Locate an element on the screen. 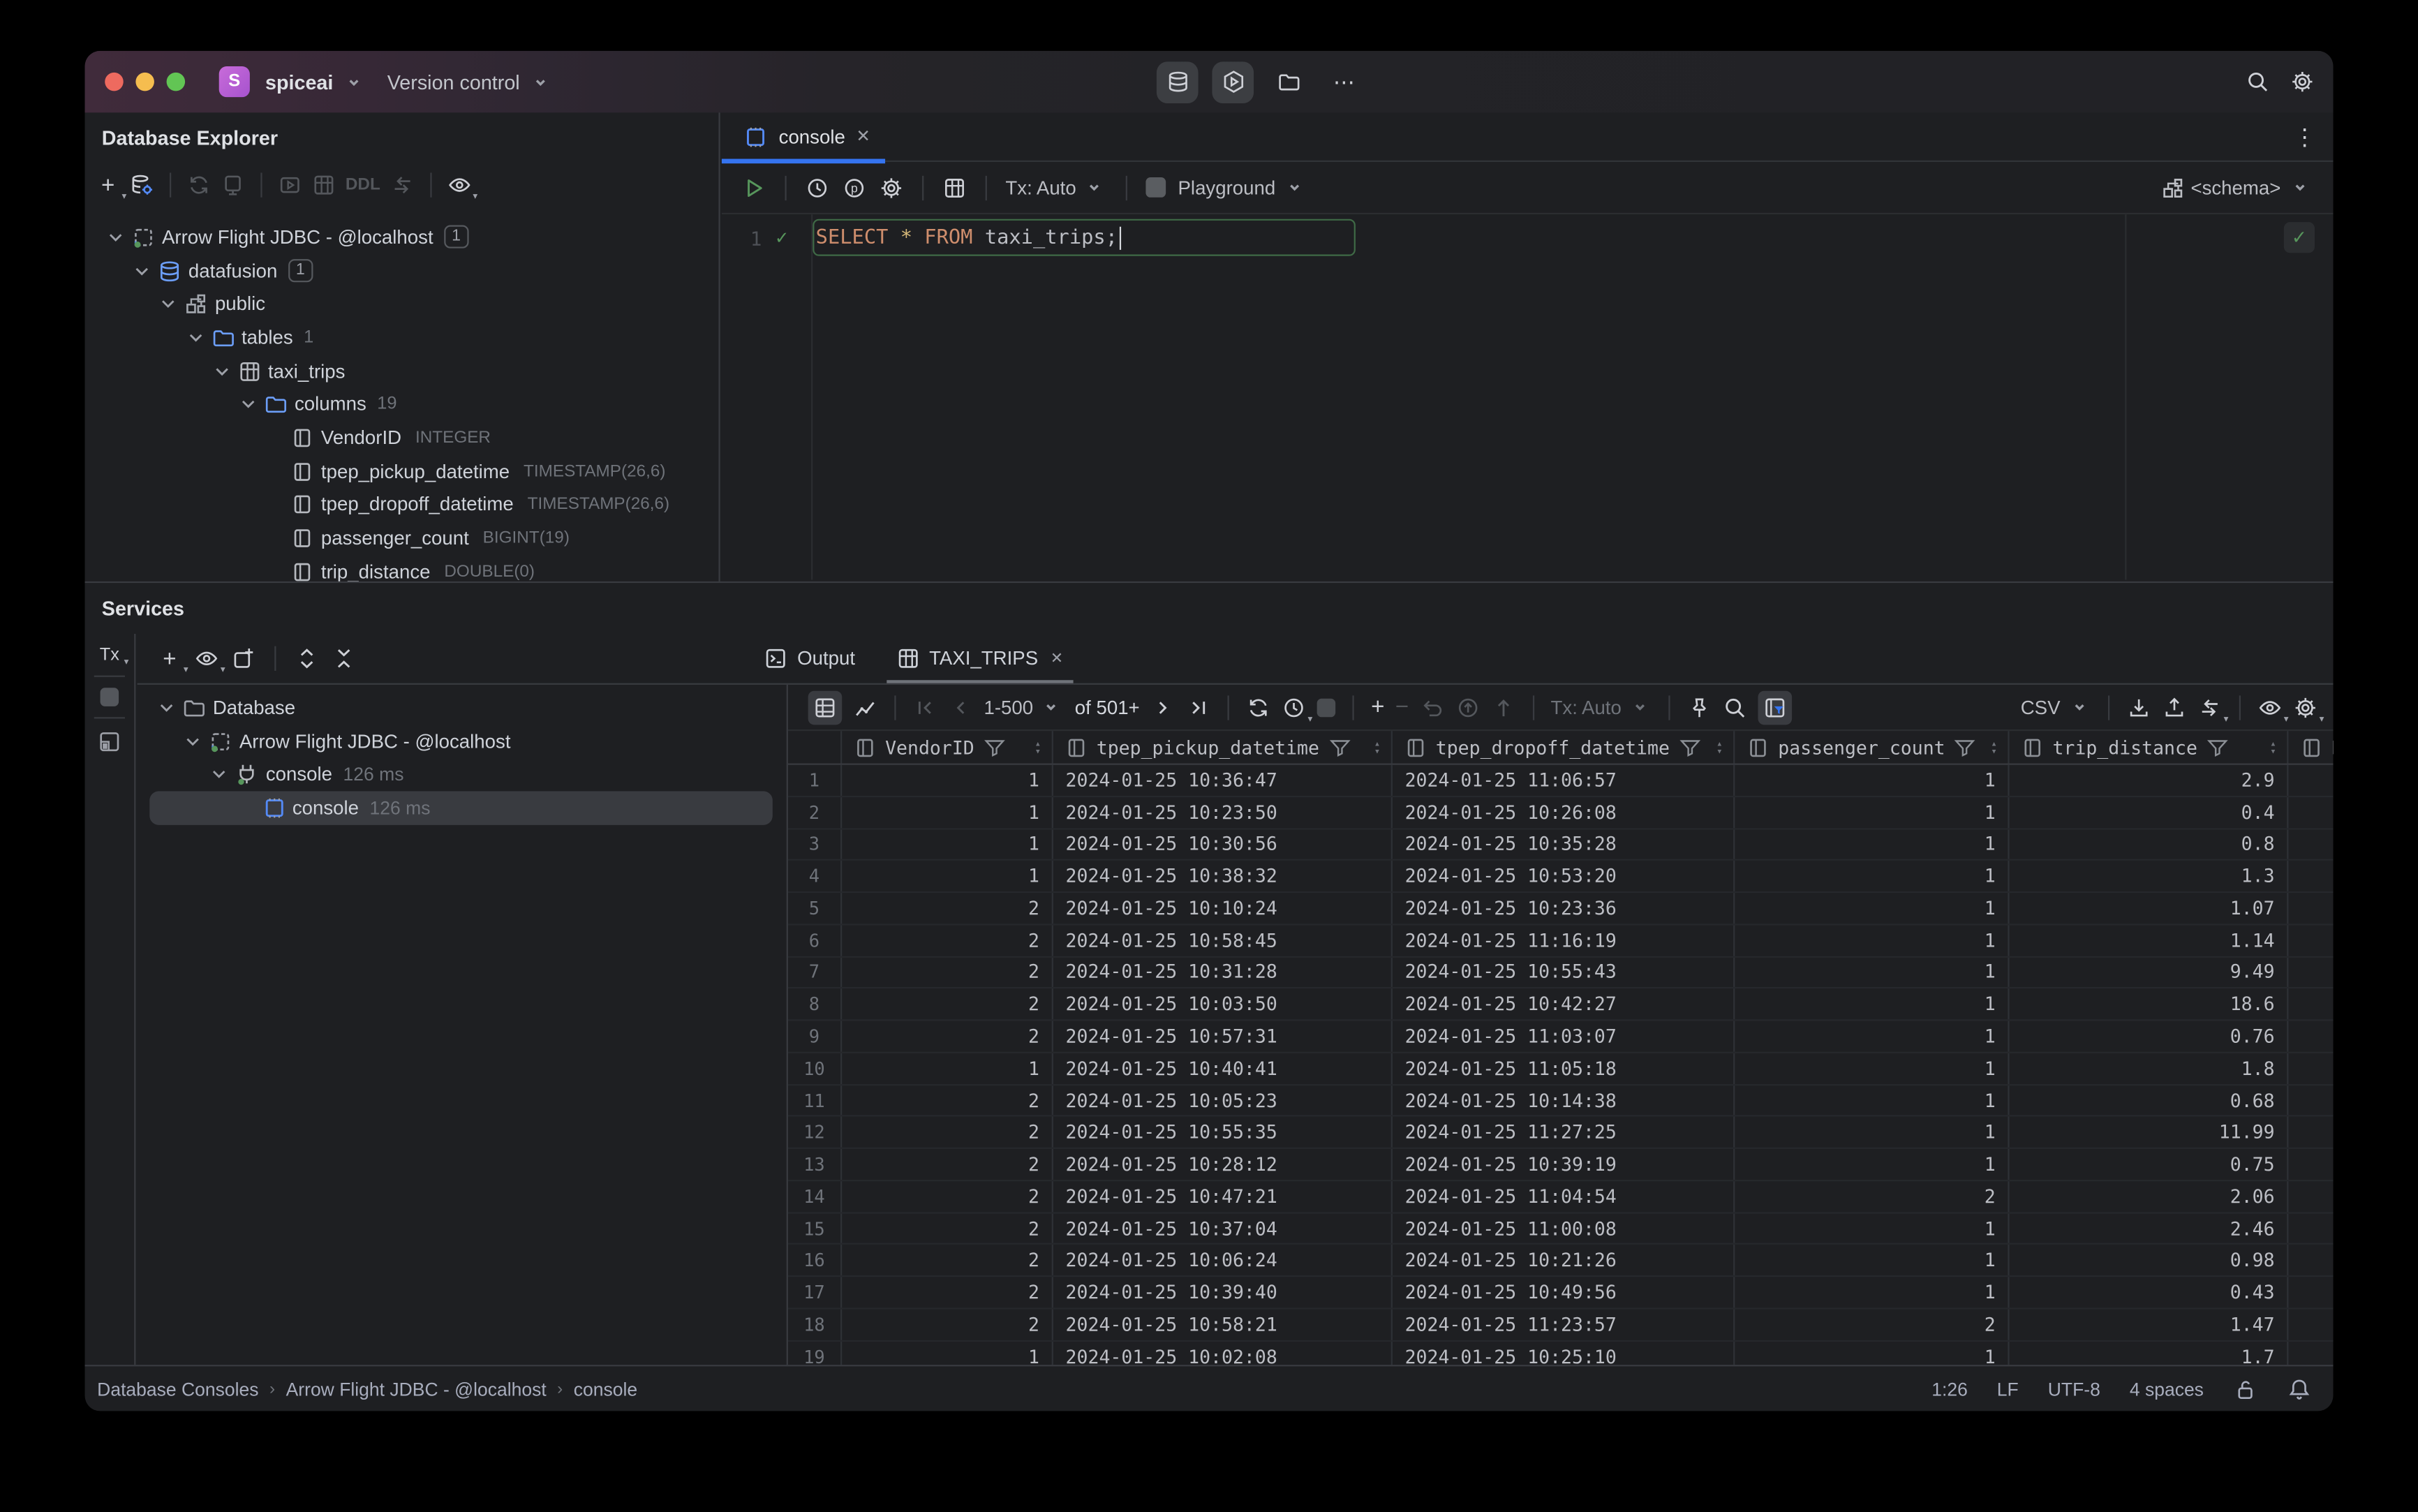 This screenshot has height=1512, width=2418. project-icon: S is located at coordinates (234, 82).